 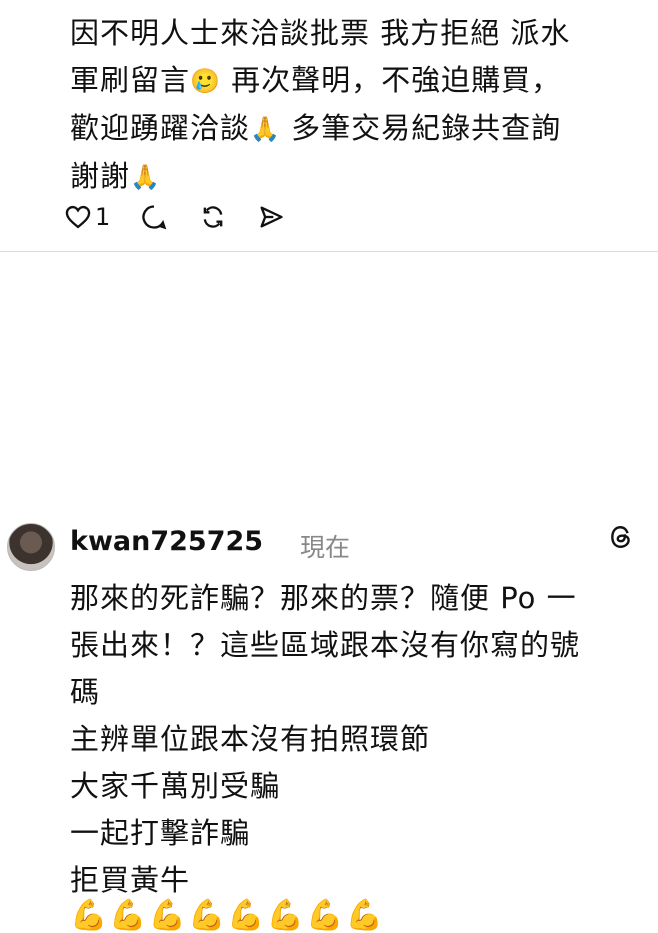 What do you see at coordinates (31, 547) in the screenshot?
I see `avatar` at bounding box center [31, 547].